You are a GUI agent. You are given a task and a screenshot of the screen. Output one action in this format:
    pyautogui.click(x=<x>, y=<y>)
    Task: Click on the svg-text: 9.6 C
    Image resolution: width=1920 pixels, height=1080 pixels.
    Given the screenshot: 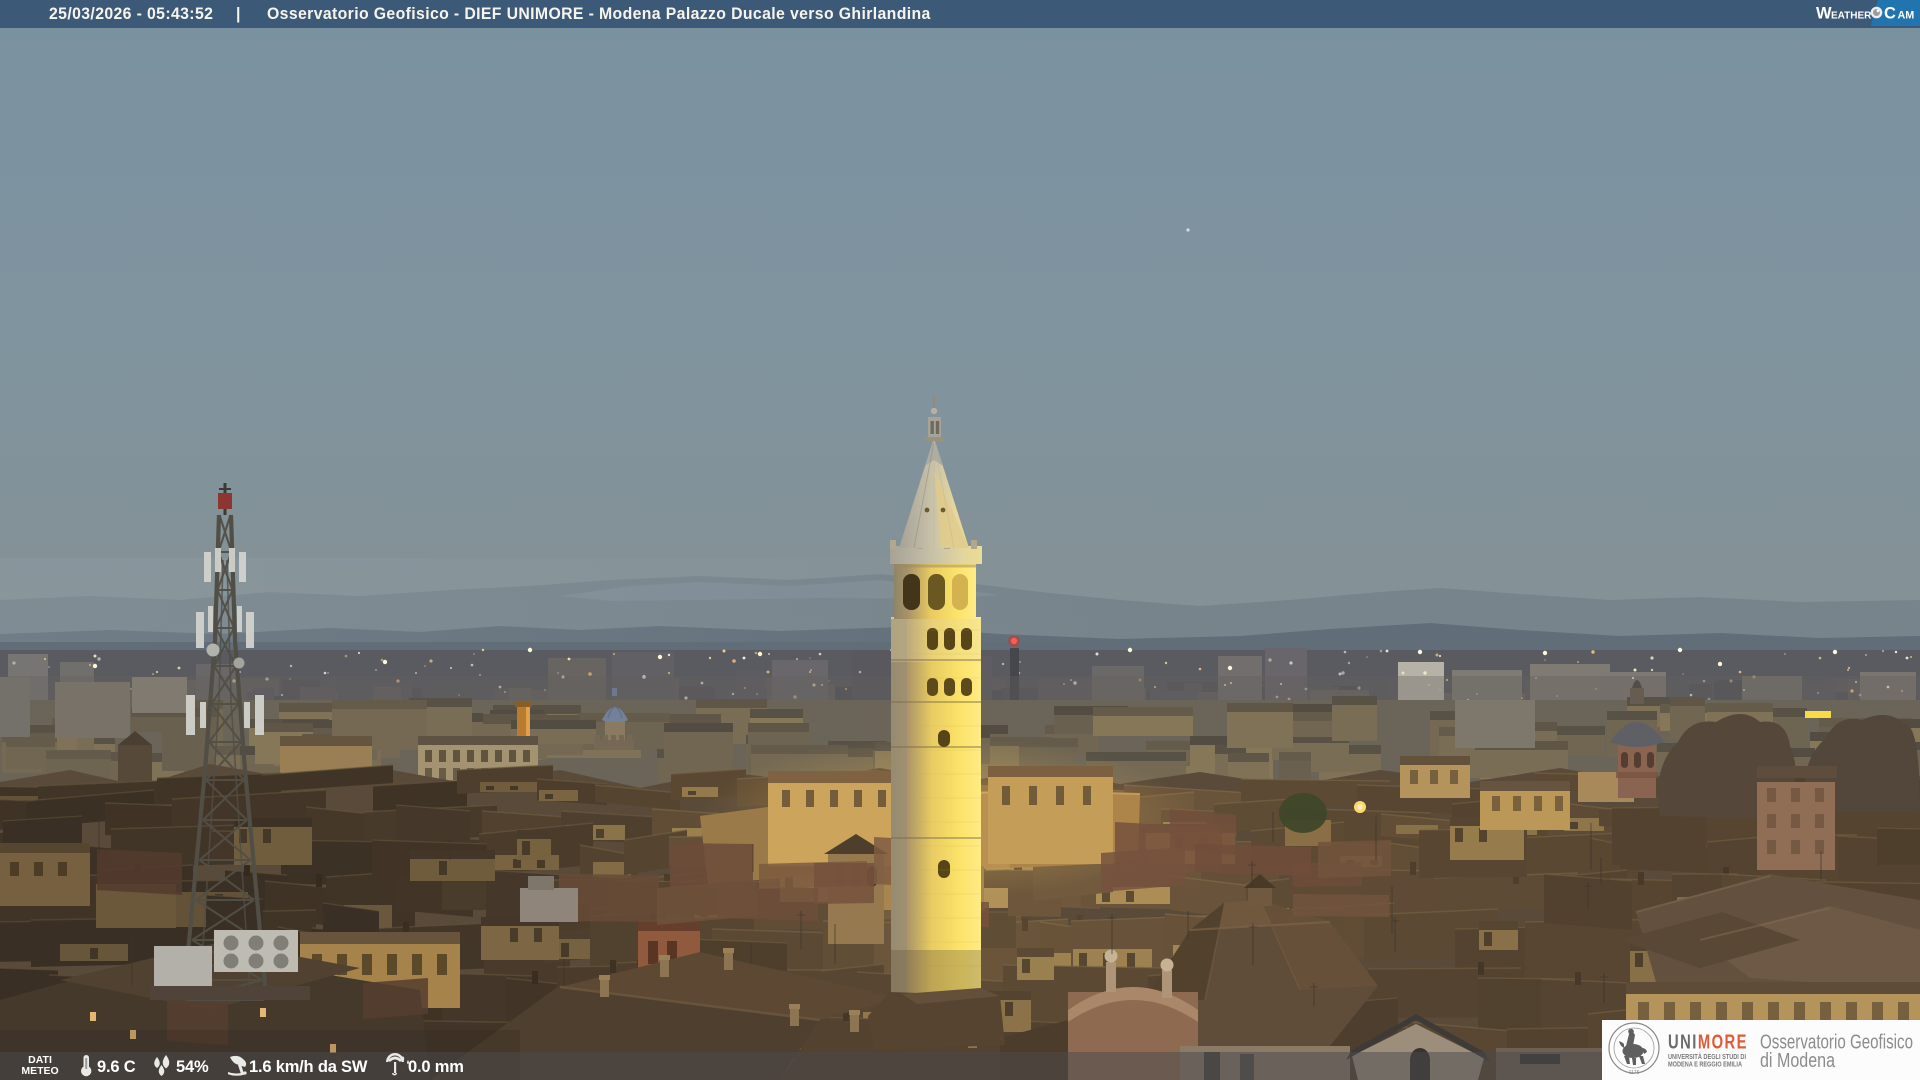 What is the action you would take?
    pyautogui.click(x=116, y=1067)
    